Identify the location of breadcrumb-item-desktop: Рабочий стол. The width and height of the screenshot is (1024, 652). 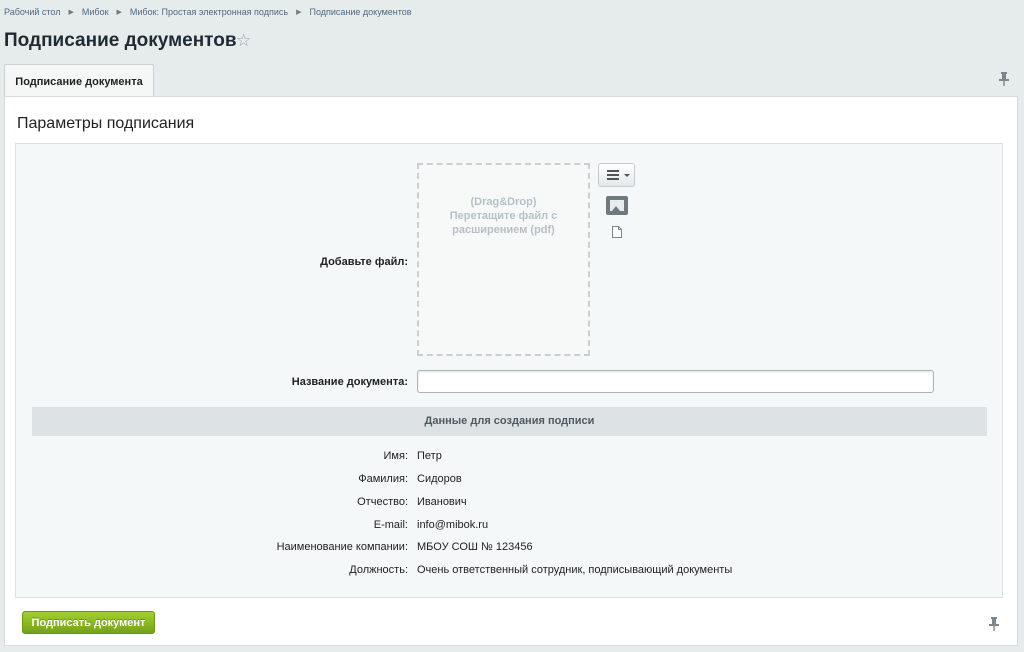
(32, 12).